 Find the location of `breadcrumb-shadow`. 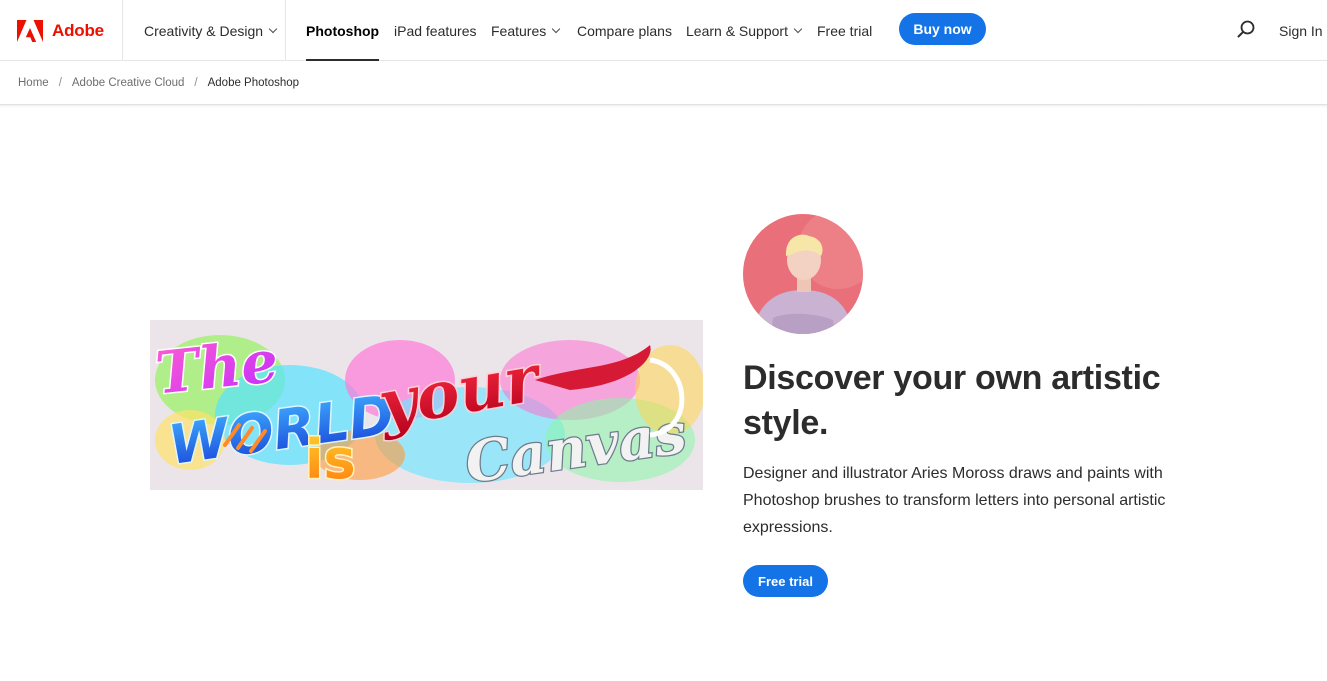

breadcrumb-shadow is located at coordinates (663, 106).